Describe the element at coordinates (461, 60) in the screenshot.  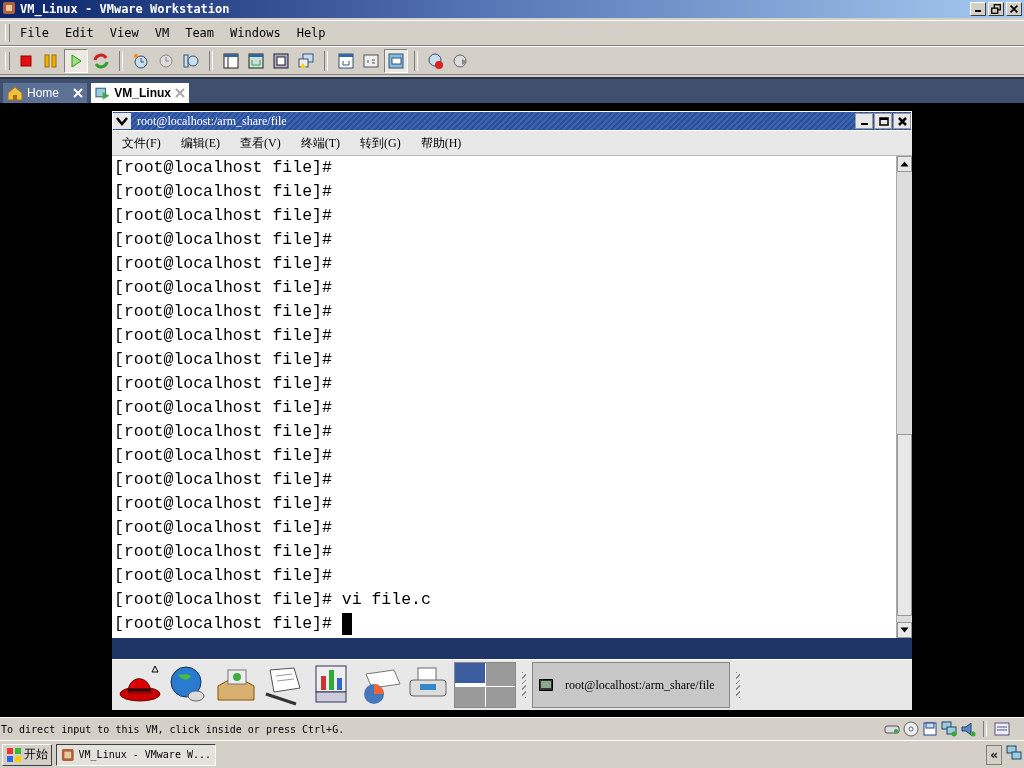
I see `replay-icon` at that location.